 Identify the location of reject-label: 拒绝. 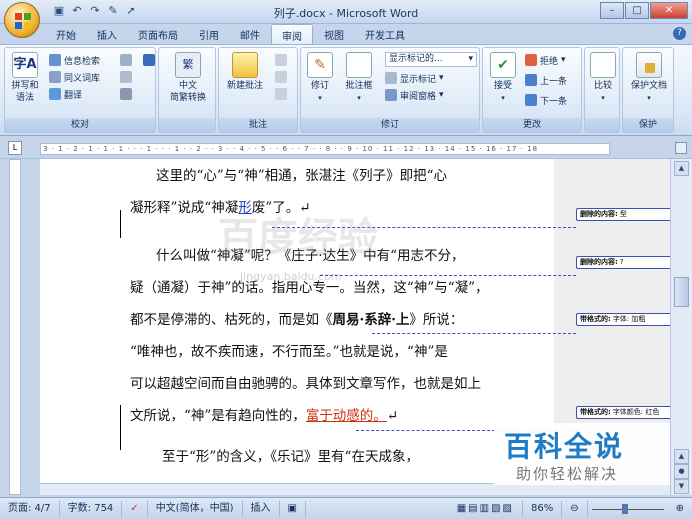
(549, 61).